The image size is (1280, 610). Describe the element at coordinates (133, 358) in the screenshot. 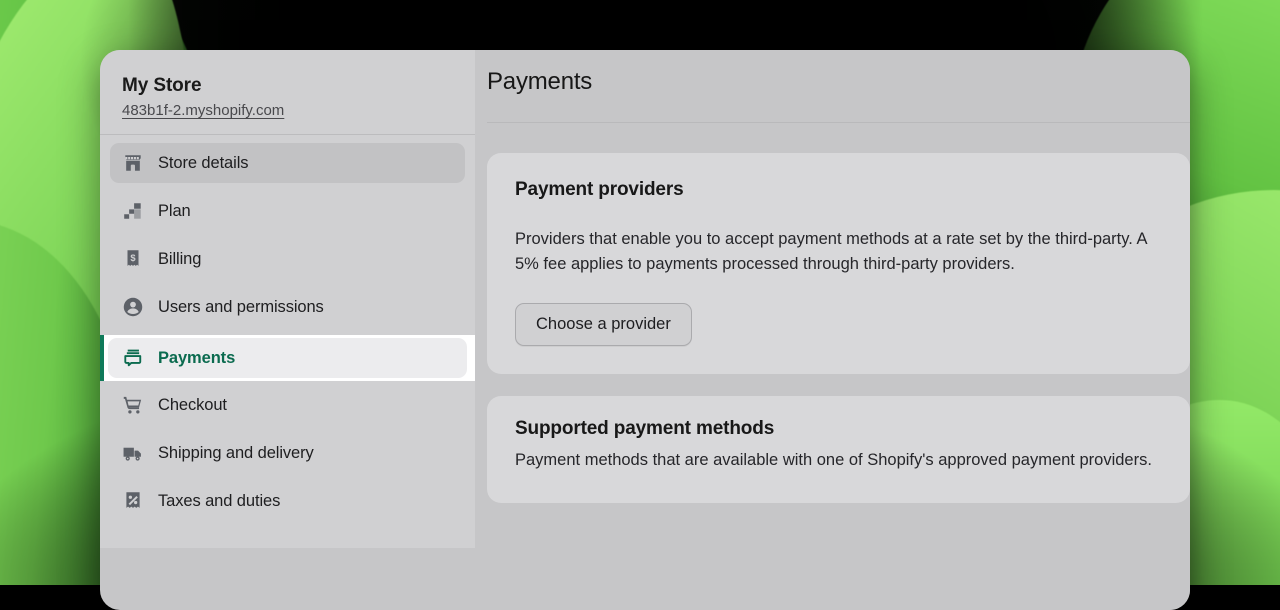

I see `payment-card-icon` at that location.